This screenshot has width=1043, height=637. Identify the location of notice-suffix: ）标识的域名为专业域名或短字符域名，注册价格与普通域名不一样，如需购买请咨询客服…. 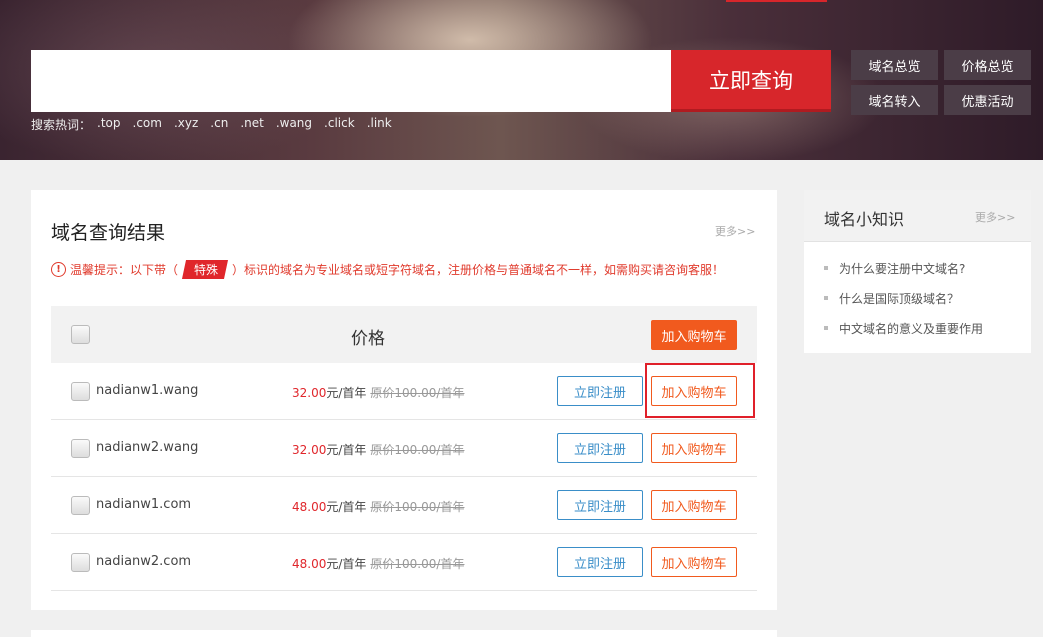
(478, 270).